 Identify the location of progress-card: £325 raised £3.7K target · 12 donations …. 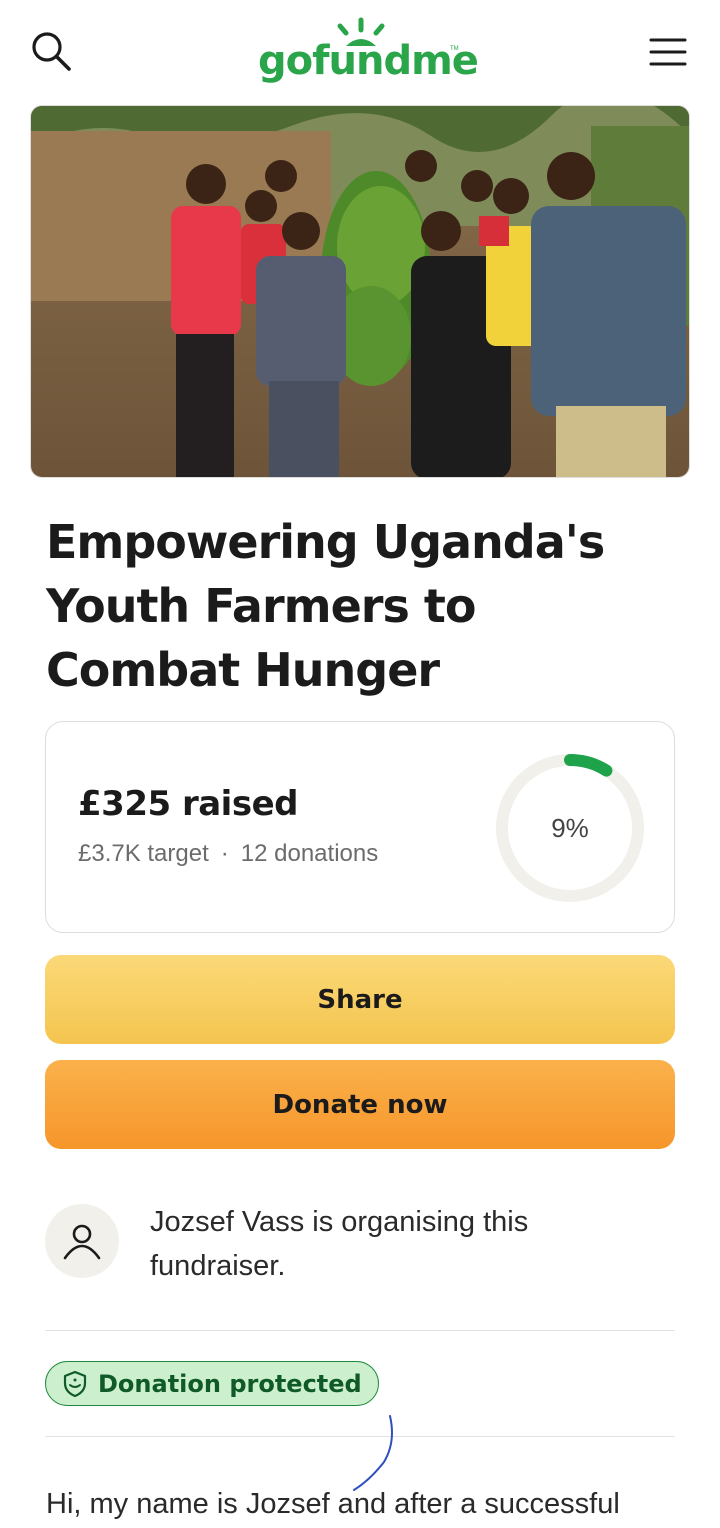
(360, 827).